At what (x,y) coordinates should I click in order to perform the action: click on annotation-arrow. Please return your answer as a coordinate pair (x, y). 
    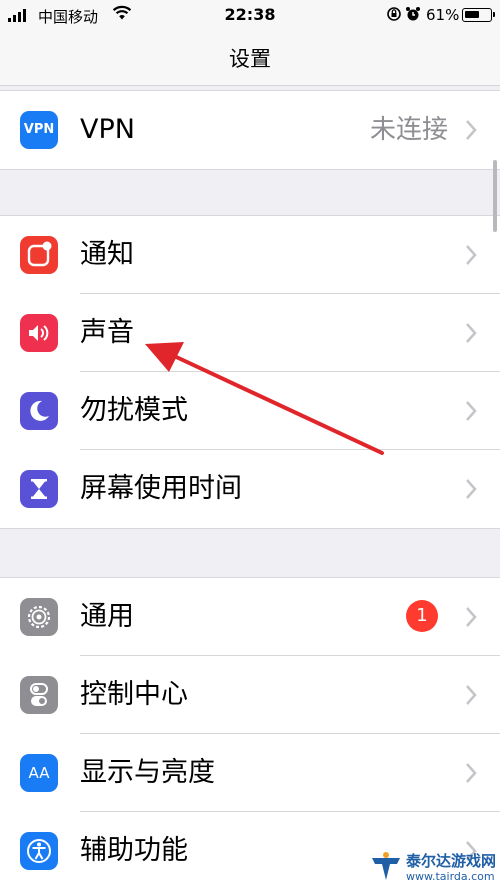
    Looking at the image, I should click on (264, 398).